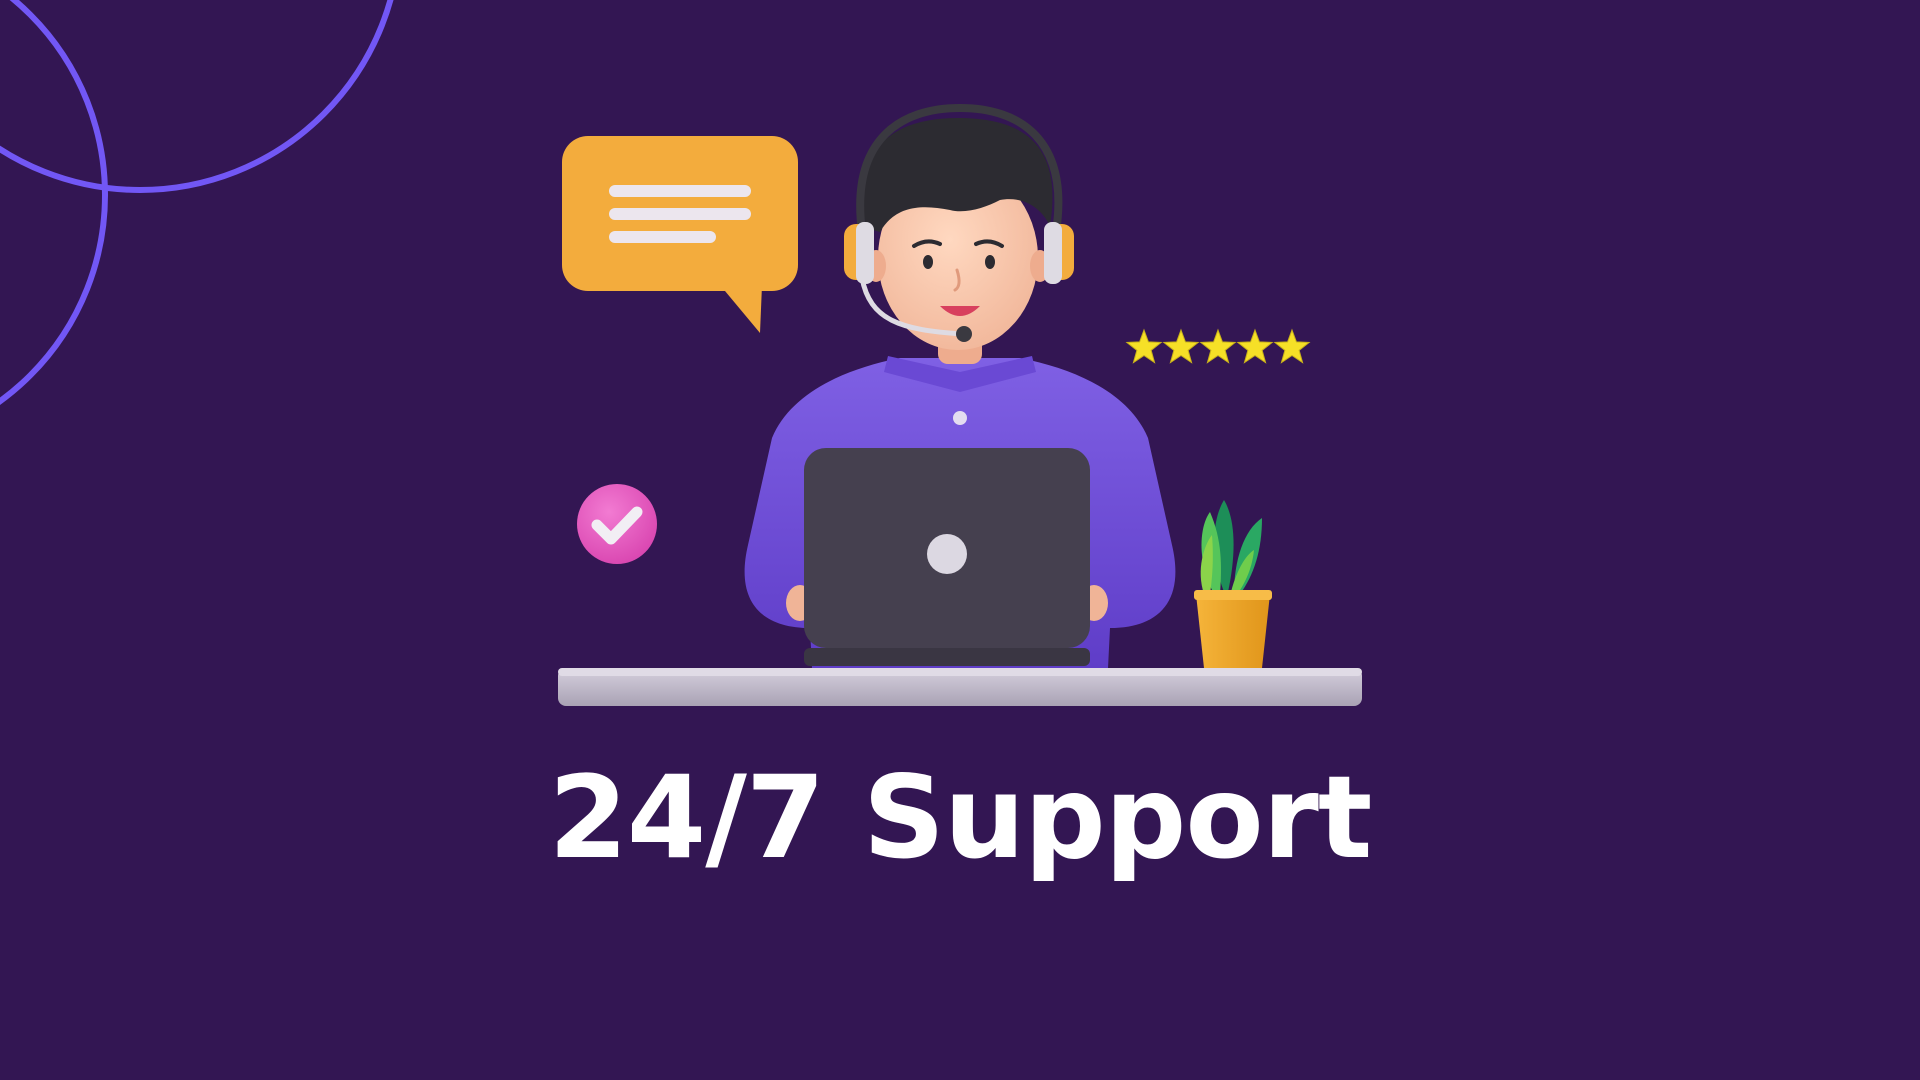  Describe the element at coordinates (1233, 584) in the screenshot. I see `potted-plant-icon` at that location.